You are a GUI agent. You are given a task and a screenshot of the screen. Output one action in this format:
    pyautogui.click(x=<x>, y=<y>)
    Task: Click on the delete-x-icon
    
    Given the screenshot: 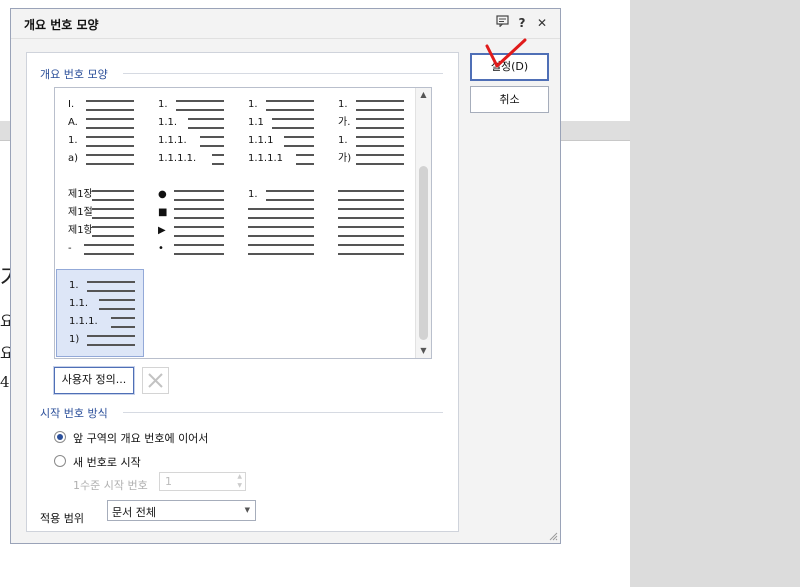 What is the action you would take?
    pyautogui.click(x=155, y=380)
    